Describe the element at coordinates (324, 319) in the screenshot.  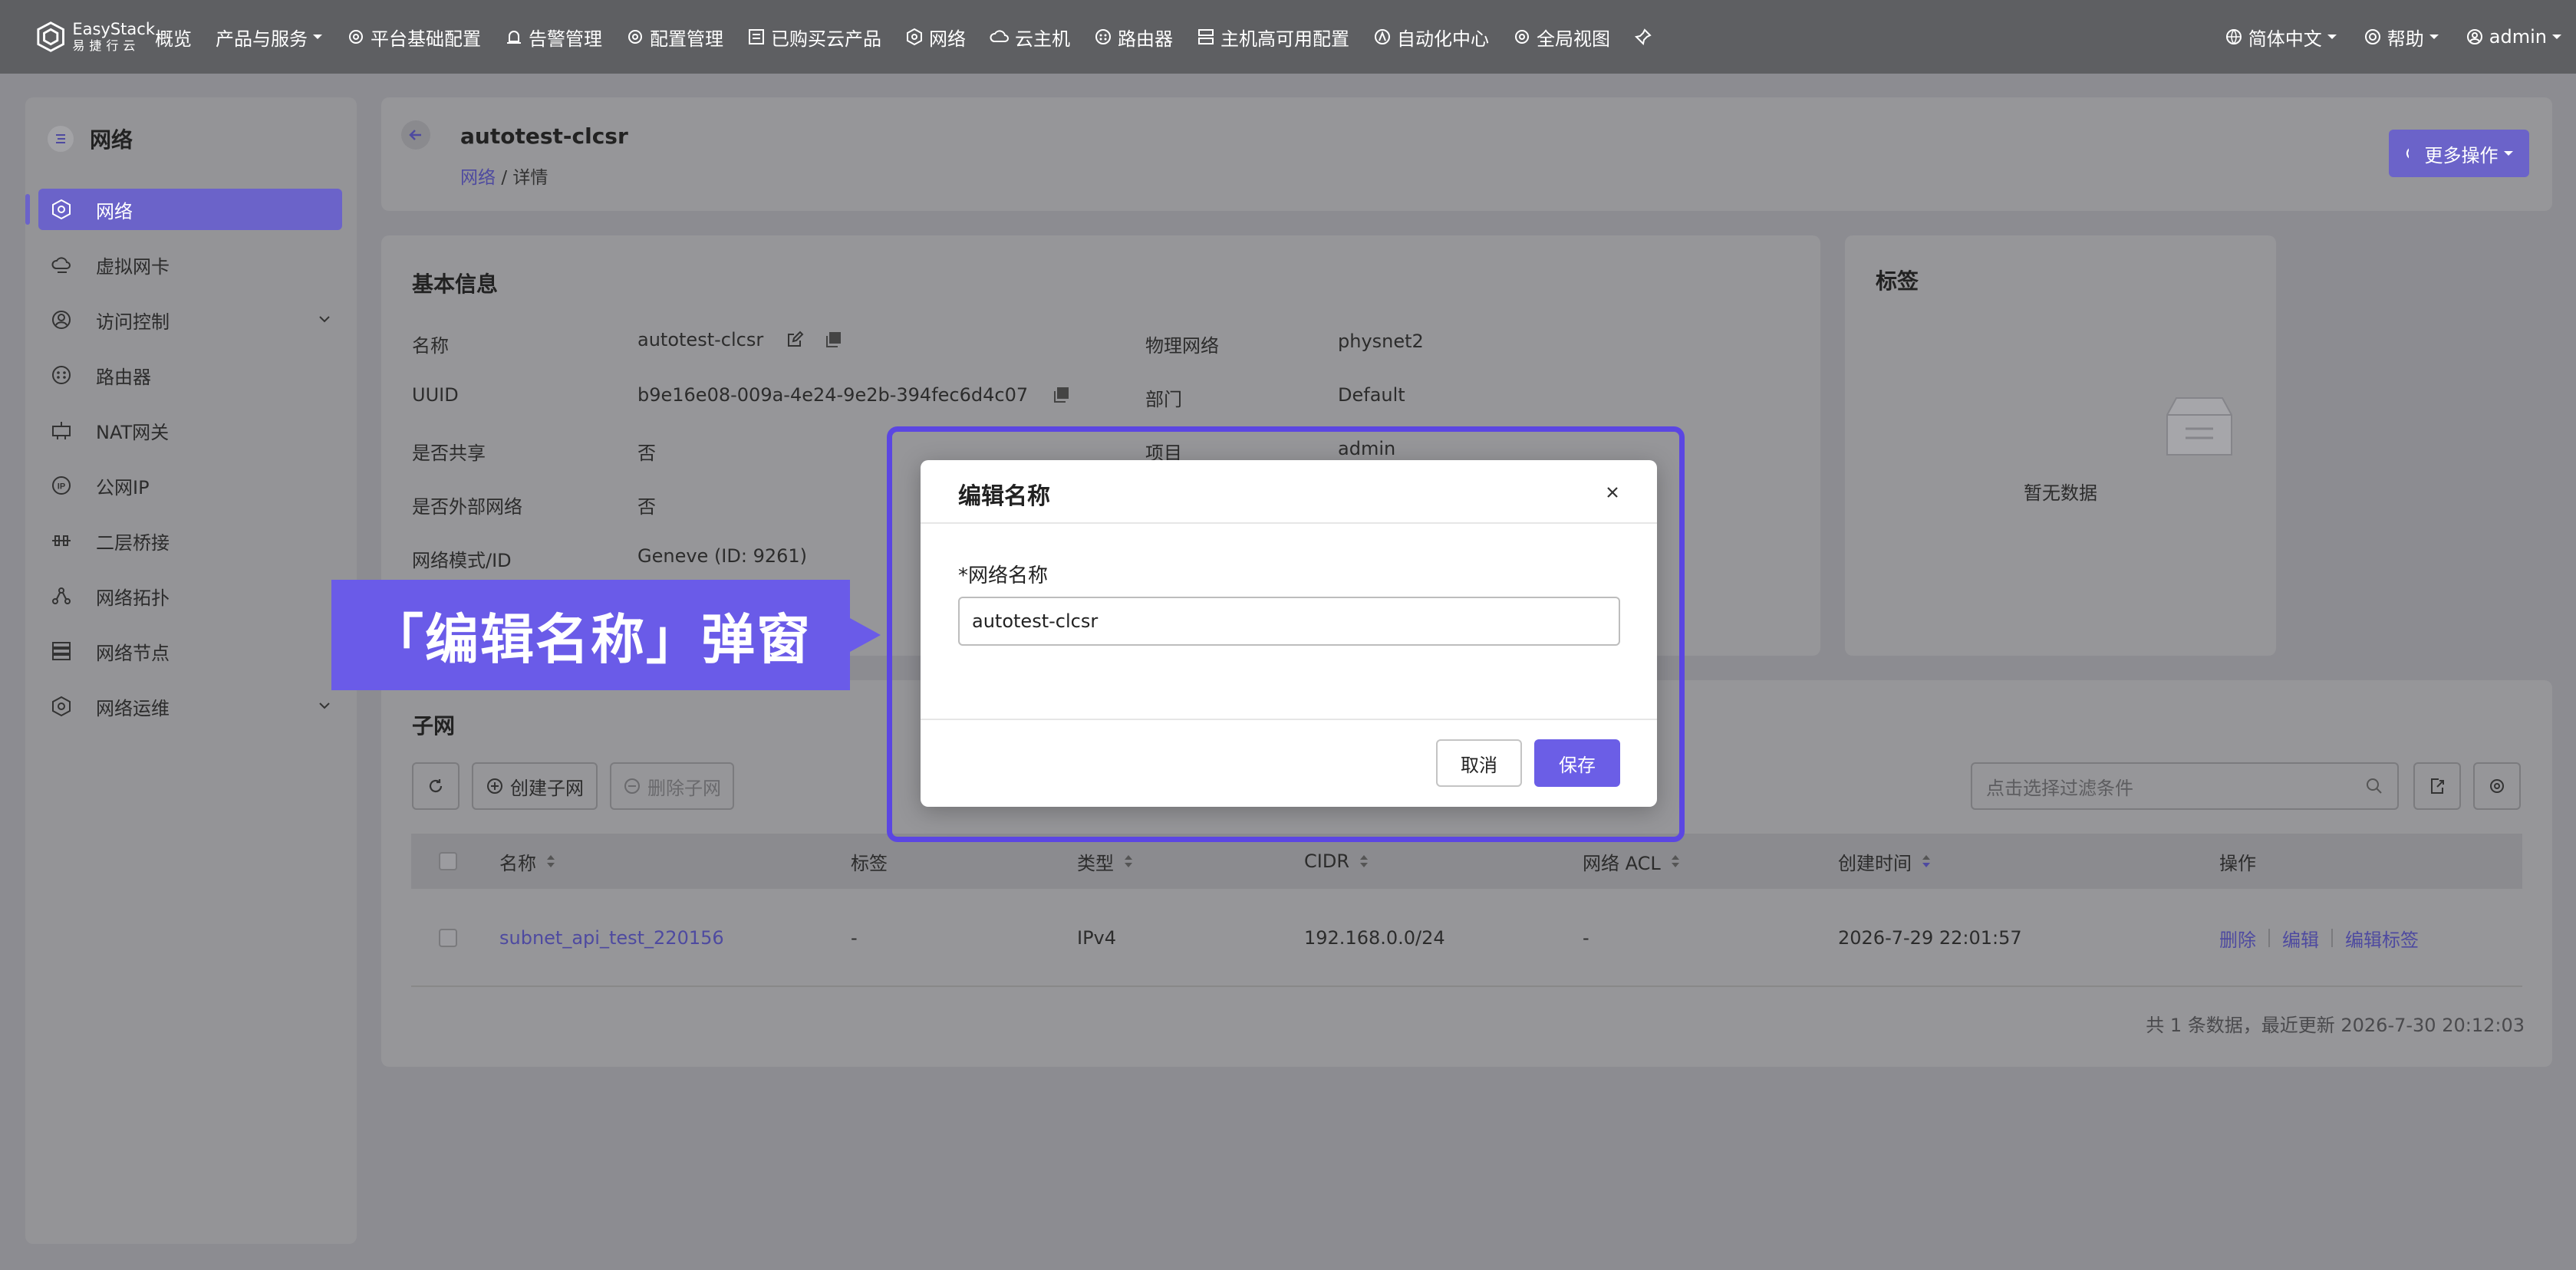
I see `chevron-down-icon` at that location.